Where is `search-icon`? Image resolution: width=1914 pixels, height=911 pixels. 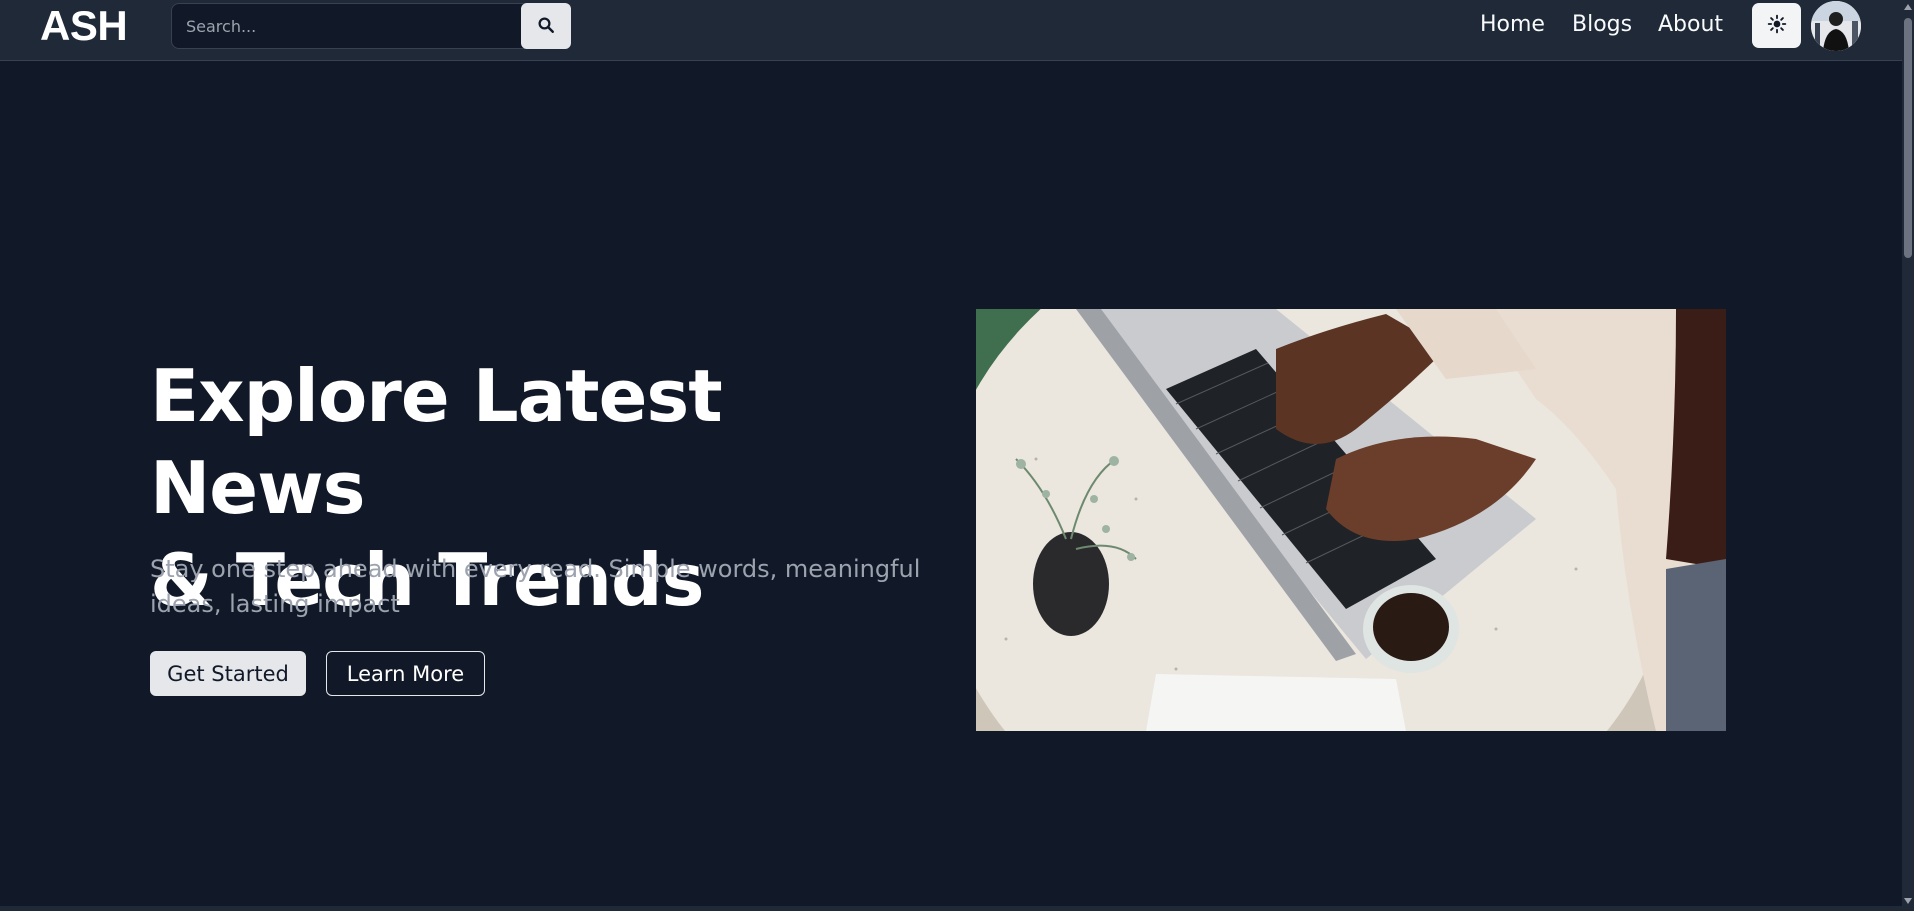
search-icon is located at coordinates (546, 26).